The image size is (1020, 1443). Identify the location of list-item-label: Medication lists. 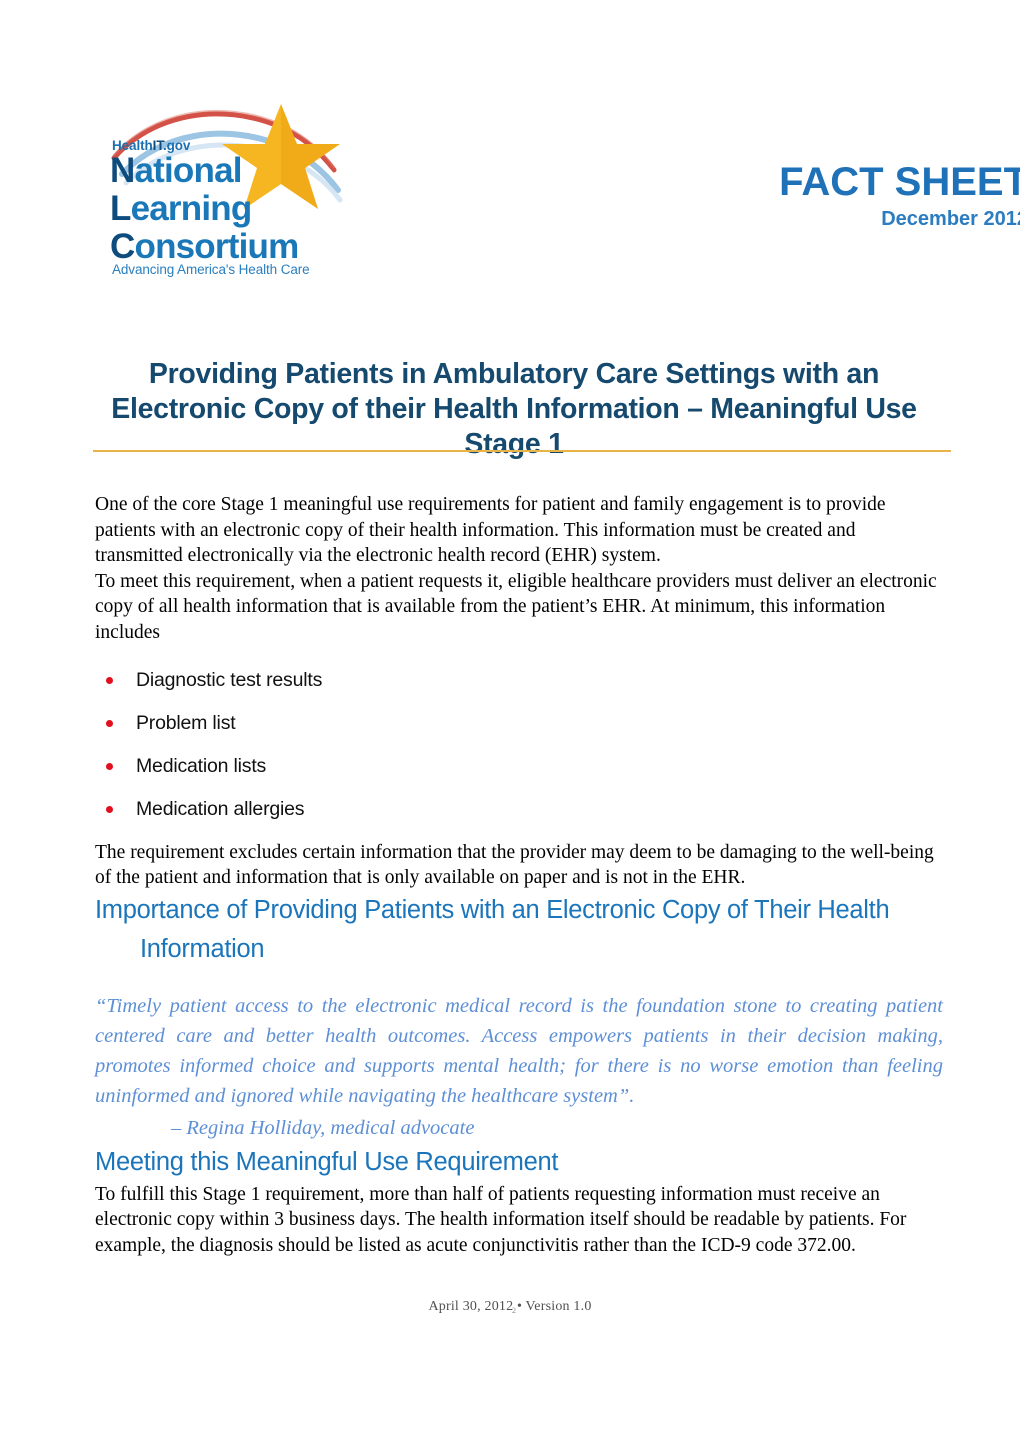
(201, 765).